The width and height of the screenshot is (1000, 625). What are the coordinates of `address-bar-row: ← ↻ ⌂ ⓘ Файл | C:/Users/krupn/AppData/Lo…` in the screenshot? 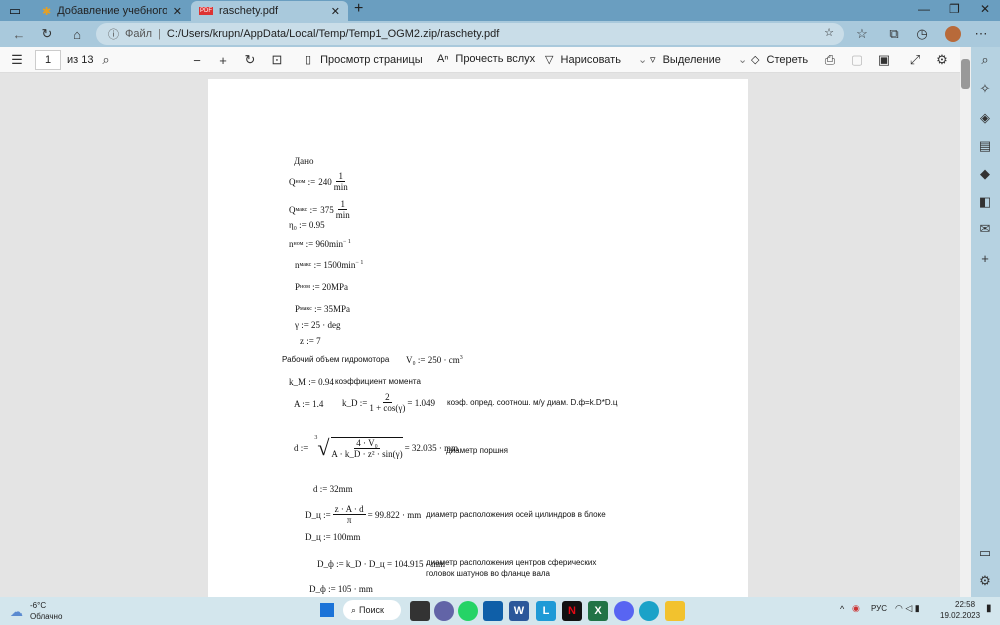 It's located at (500, 34).